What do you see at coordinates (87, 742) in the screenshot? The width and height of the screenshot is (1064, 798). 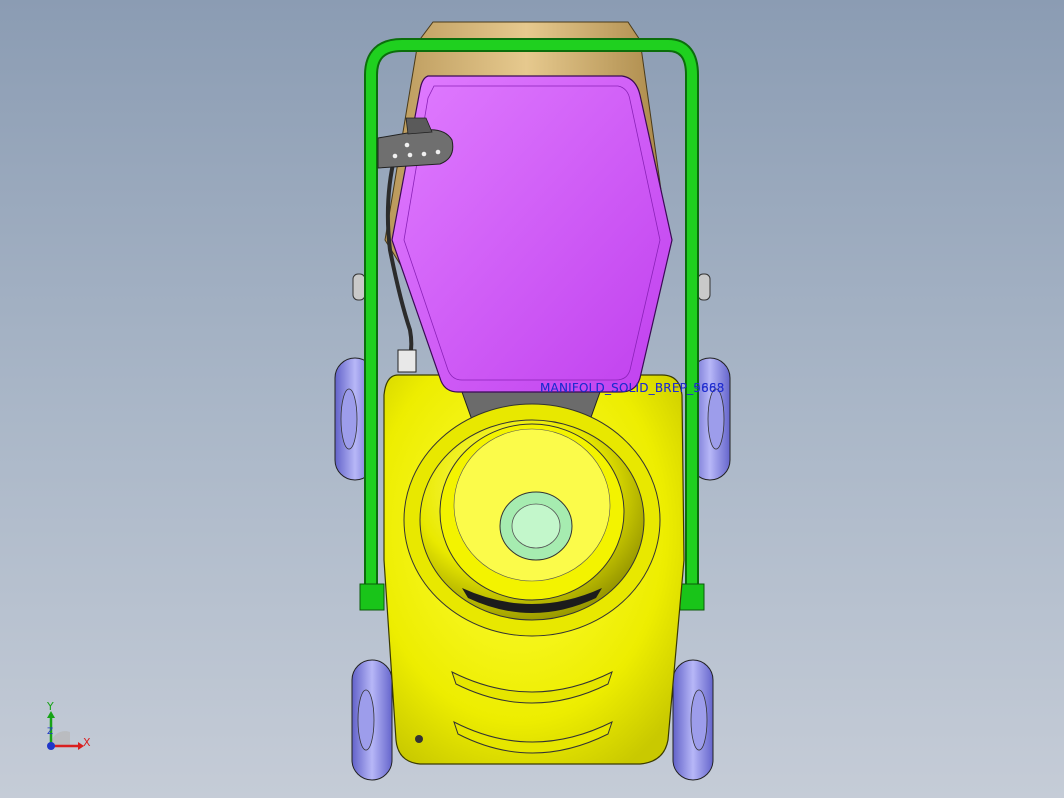 I see `x-axis-label: X` at bounding box center [87, 742].